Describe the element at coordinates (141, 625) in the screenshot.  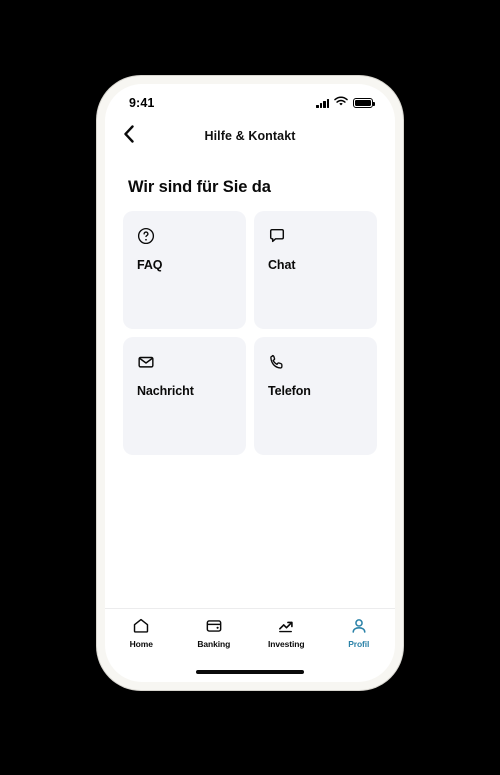
I see `home-icon` at that location.